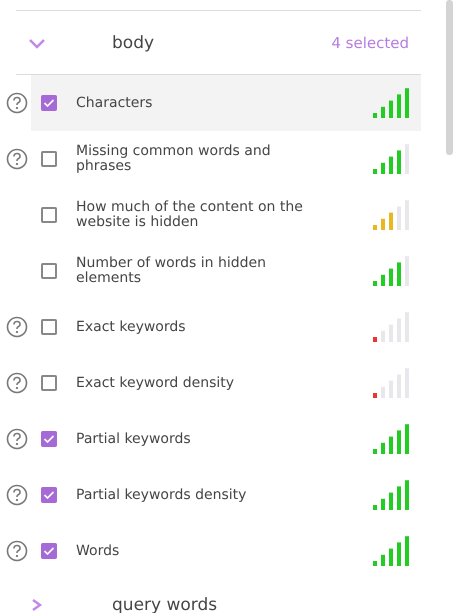 The image size is (453, 613). Describe the element at coordinates (98, 551) in the screenshot. I see `metric-label: Words` at that location.